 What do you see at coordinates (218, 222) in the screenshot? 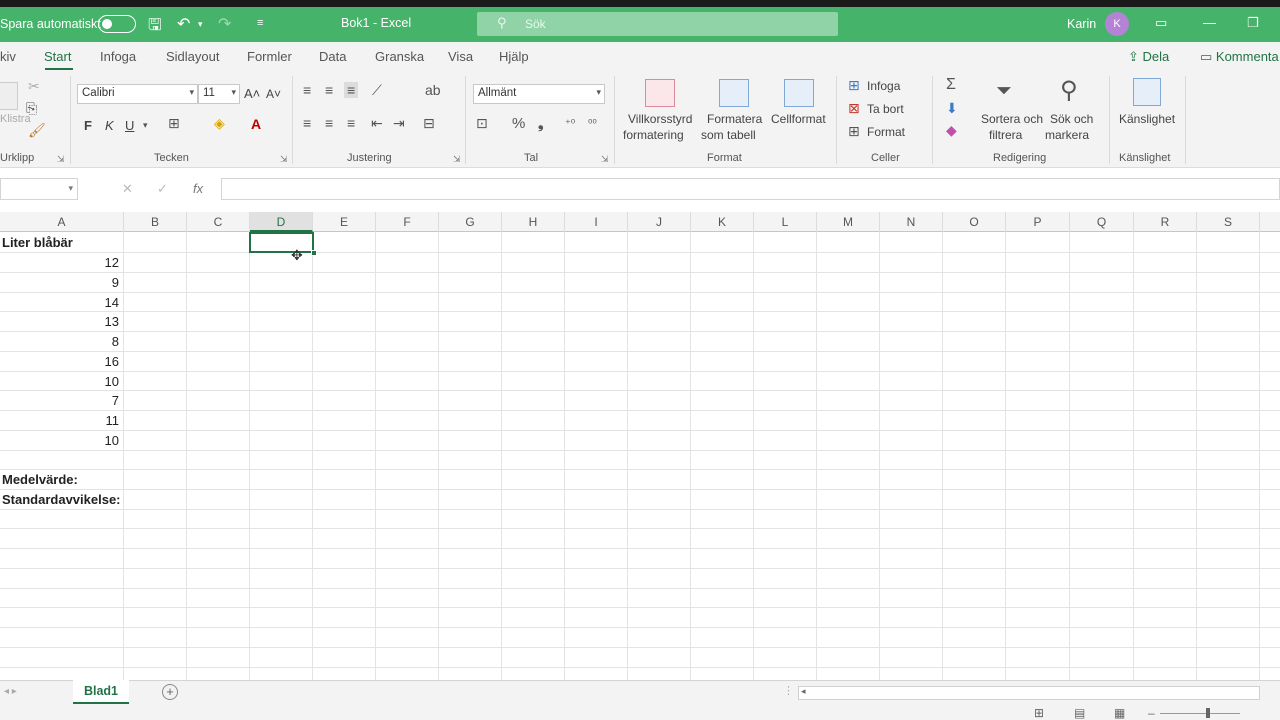
I see `column-header-c: C` at bounding box center [218, 222].